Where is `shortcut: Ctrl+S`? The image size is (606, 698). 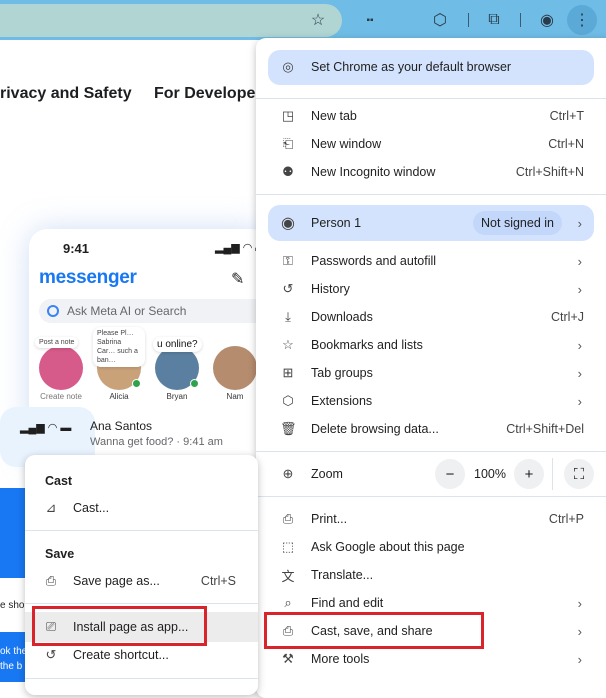 shortcut: Ctrl+S is located at coordinates (218, 581).